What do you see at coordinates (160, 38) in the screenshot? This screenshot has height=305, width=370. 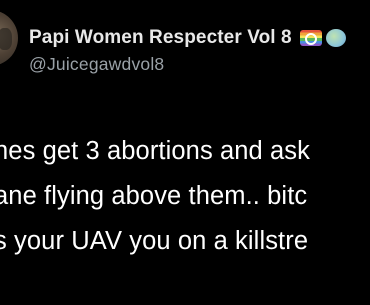 I see `author-display-name: Papi Women Respecter Vol 8` at bounding box center [160, 38].